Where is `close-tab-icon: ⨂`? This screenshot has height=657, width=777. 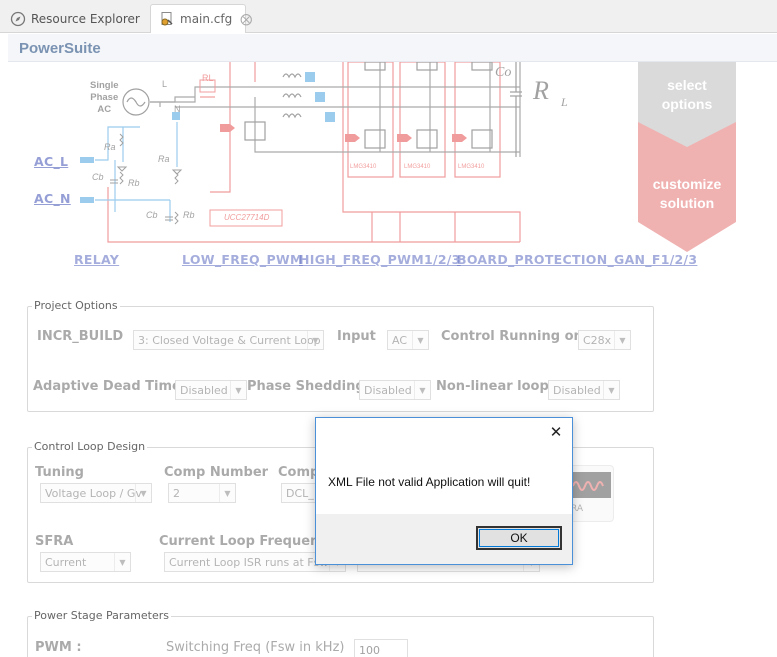 close-tab-icon: ⨂ is located at coordinates (246, 19).